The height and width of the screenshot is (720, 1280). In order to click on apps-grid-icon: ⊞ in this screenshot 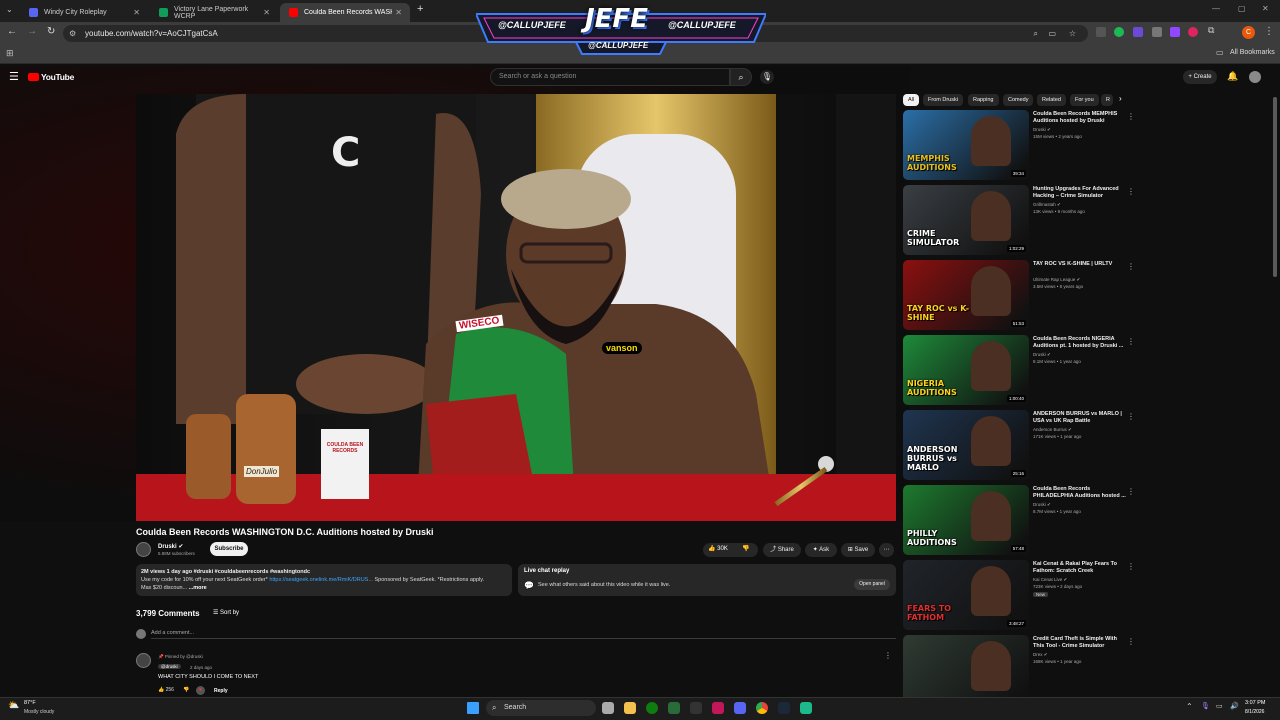, I will do `click(10, 53)`.